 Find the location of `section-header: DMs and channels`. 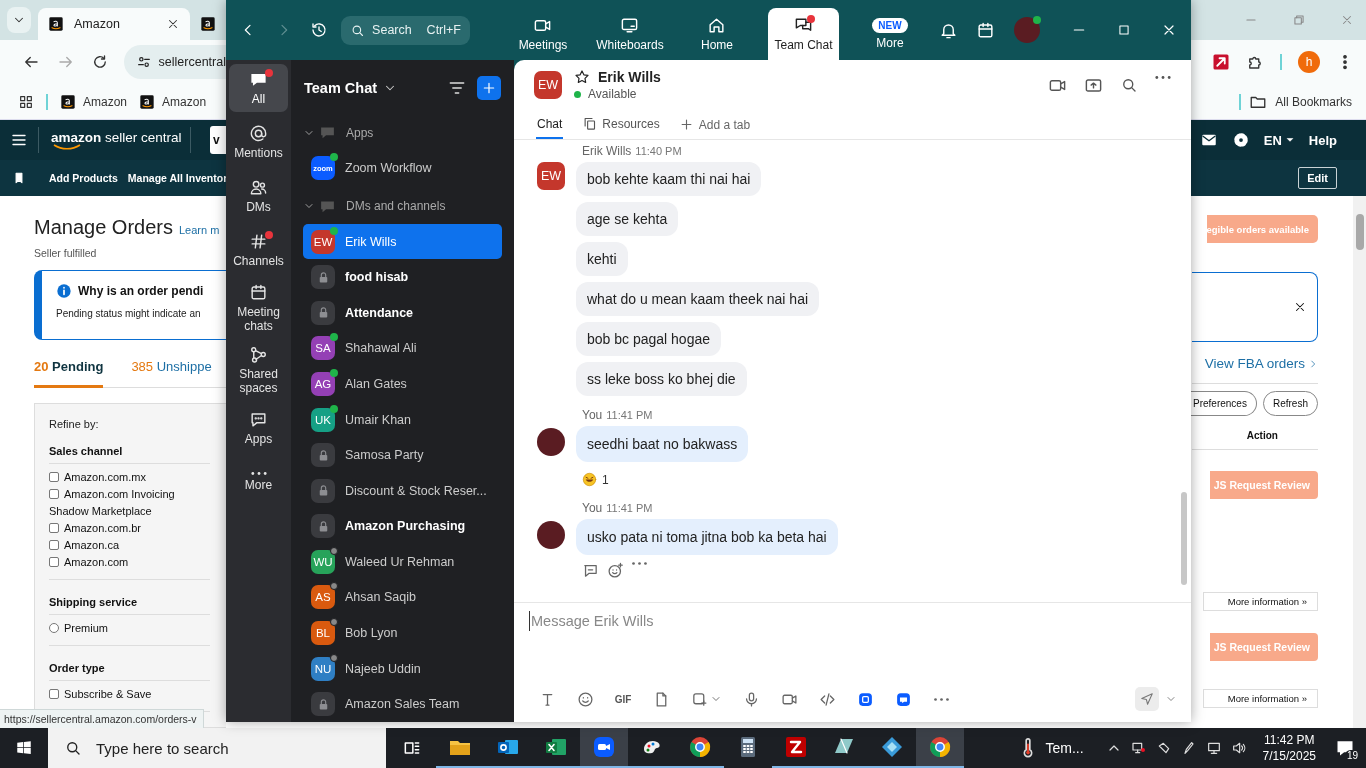

section-header: DMs and channels is located at coordinates (402, 206).